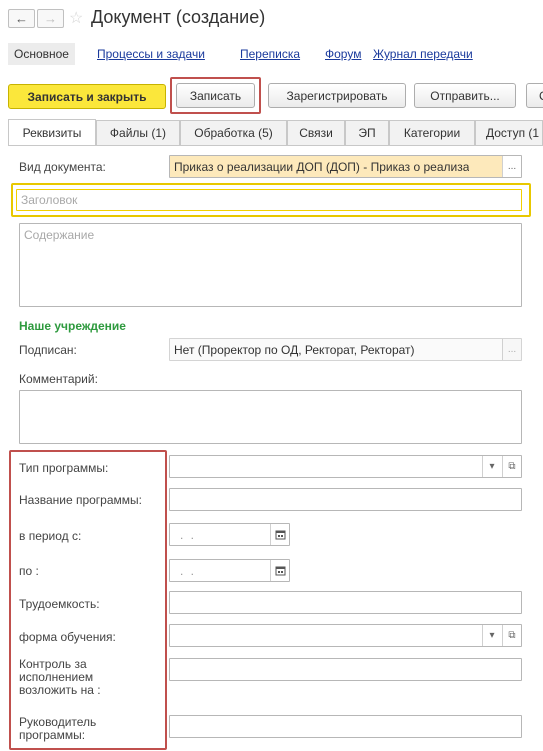  Describe the element at coordinates (52, 132) in the screenshot. I see `tab-requisites: Реквизиты` at that location.